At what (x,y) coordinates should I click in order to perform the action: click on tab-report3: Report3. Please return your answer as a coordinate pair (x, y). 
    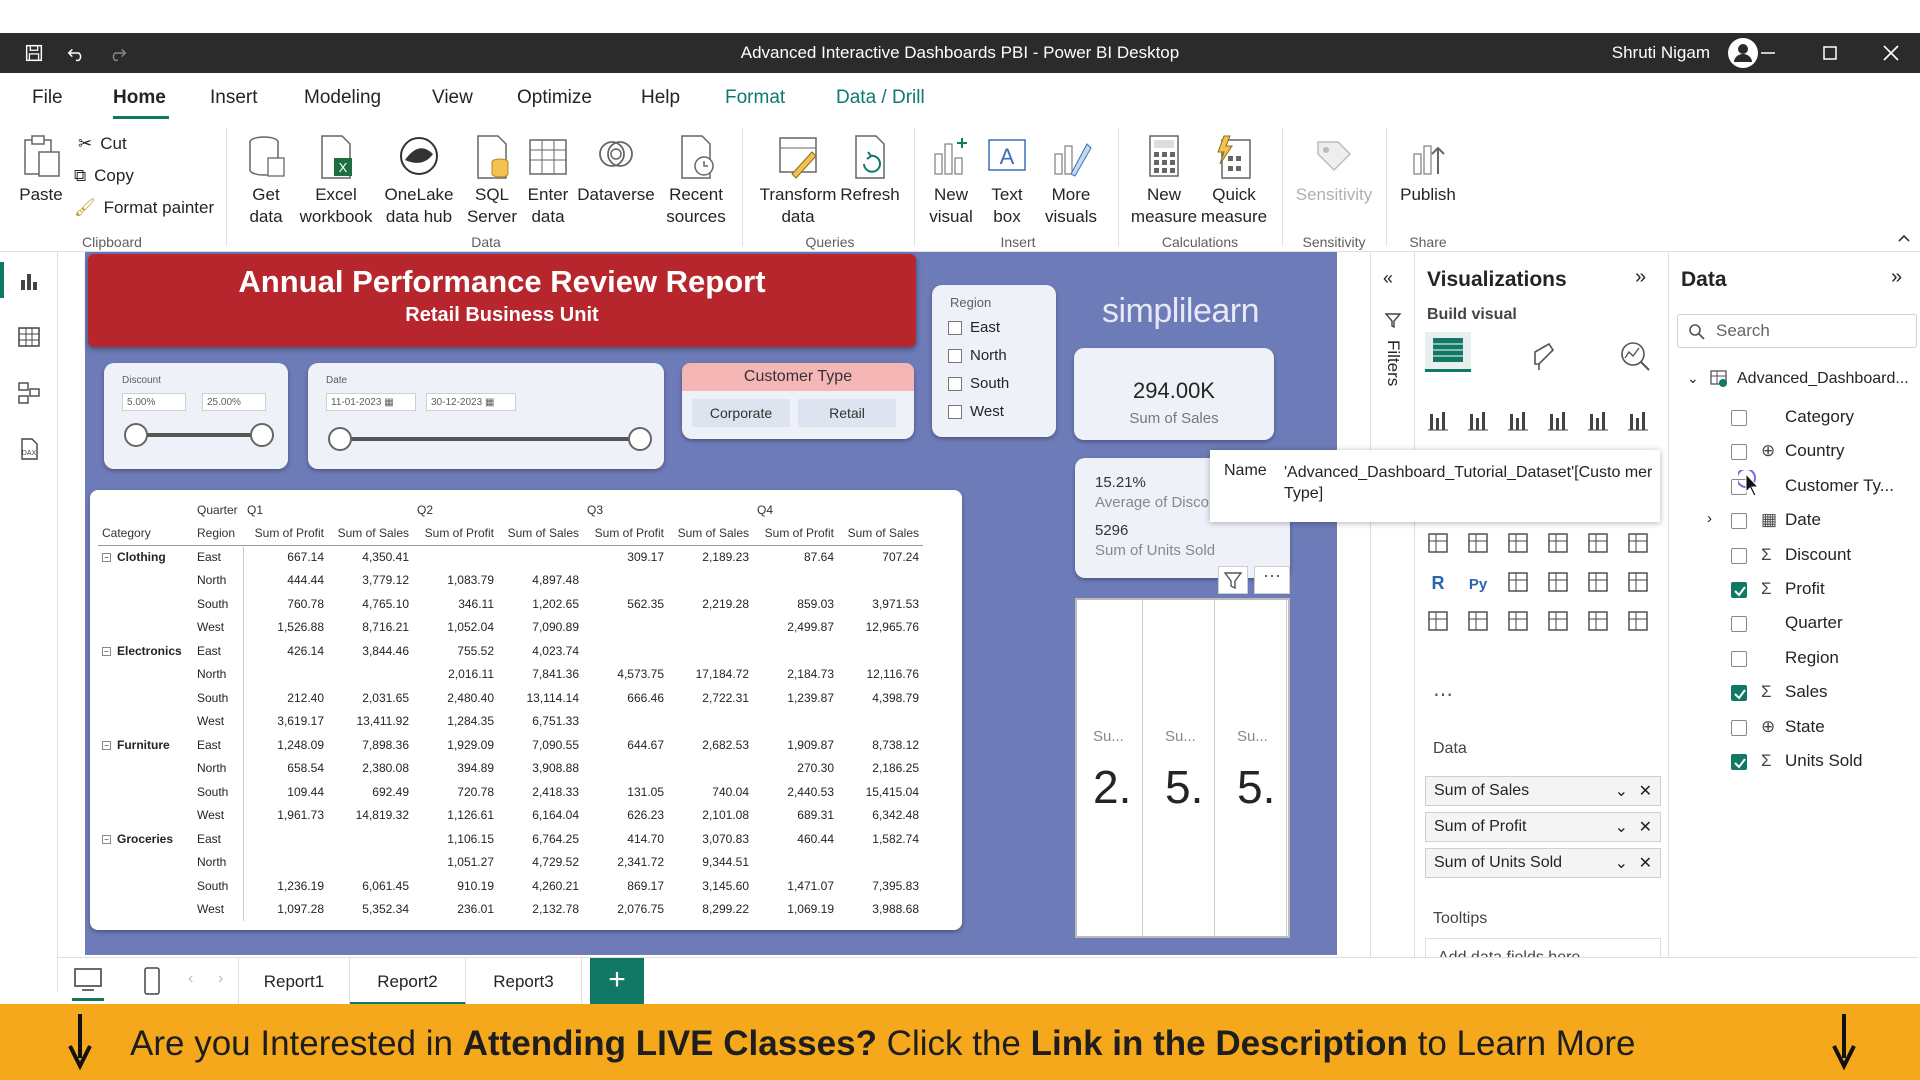
    Looking at the image, I should click on (524, 981).